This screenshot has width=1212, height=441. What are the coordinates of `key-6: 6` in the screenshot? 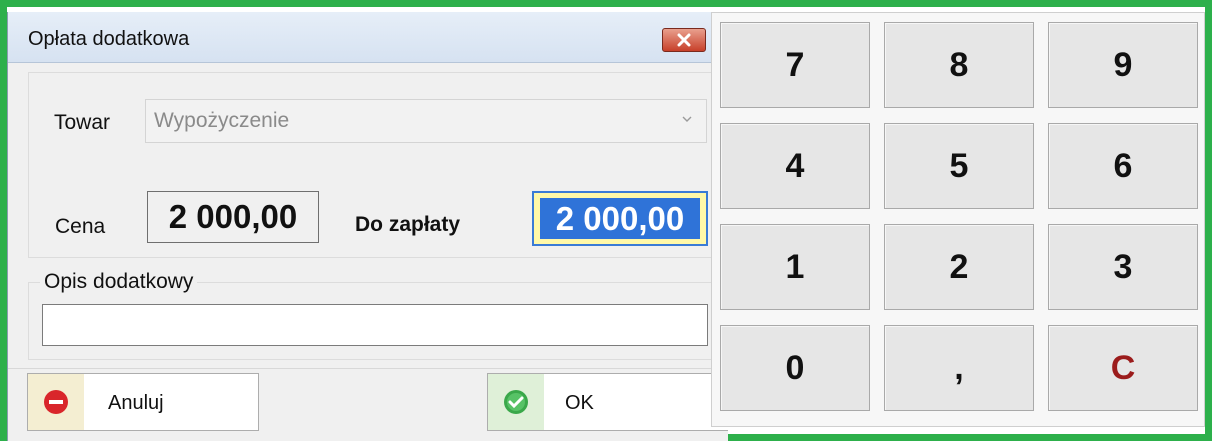 It's located at (1123, 166).